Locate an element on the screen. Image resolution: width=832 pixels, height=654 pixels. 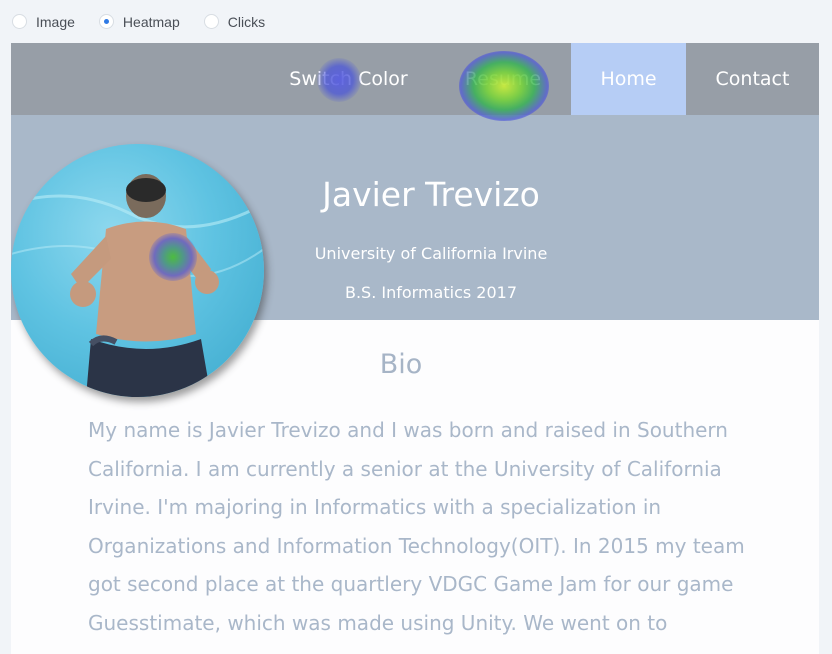
image-radio is located at coordinates (19, 21).